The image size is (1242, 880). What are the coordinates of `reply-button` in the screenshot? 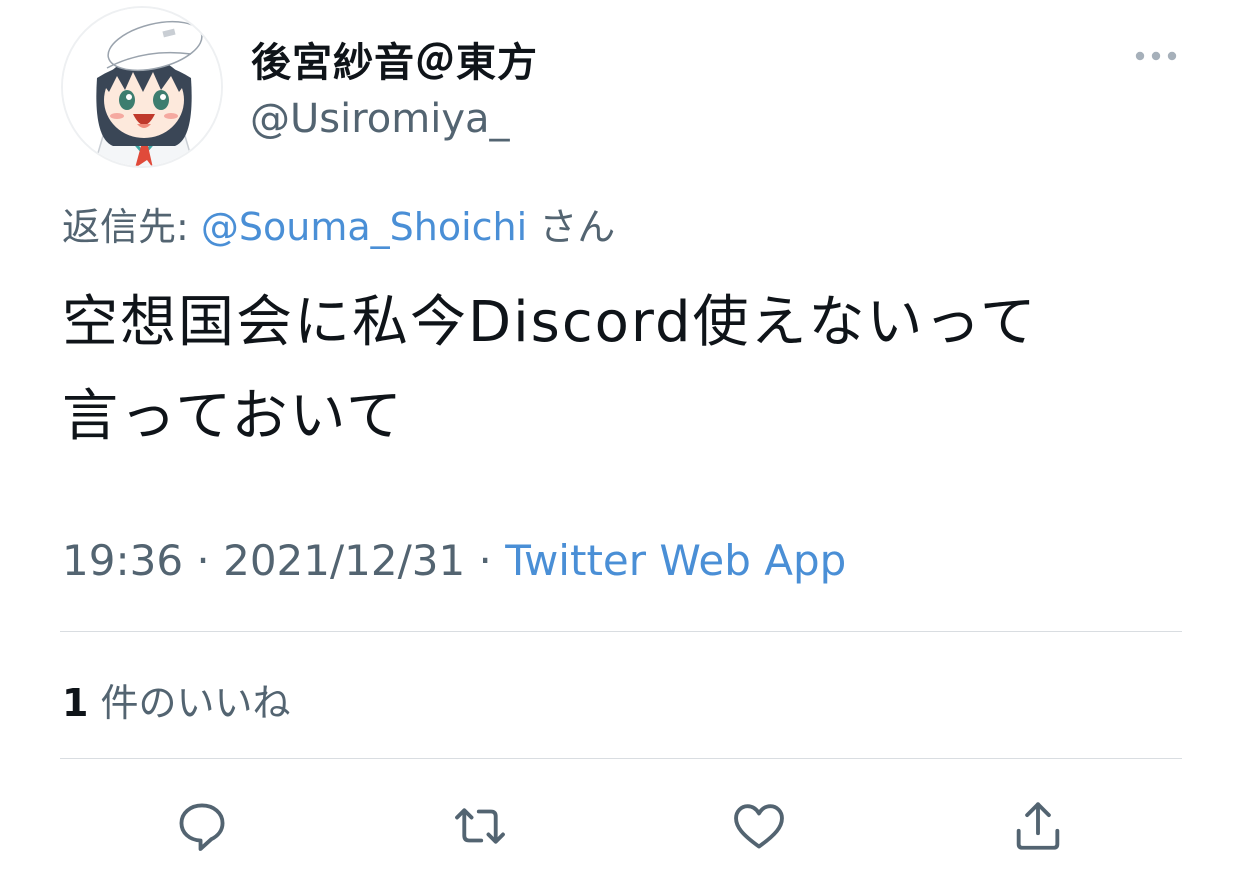 It's located at (202, 826).